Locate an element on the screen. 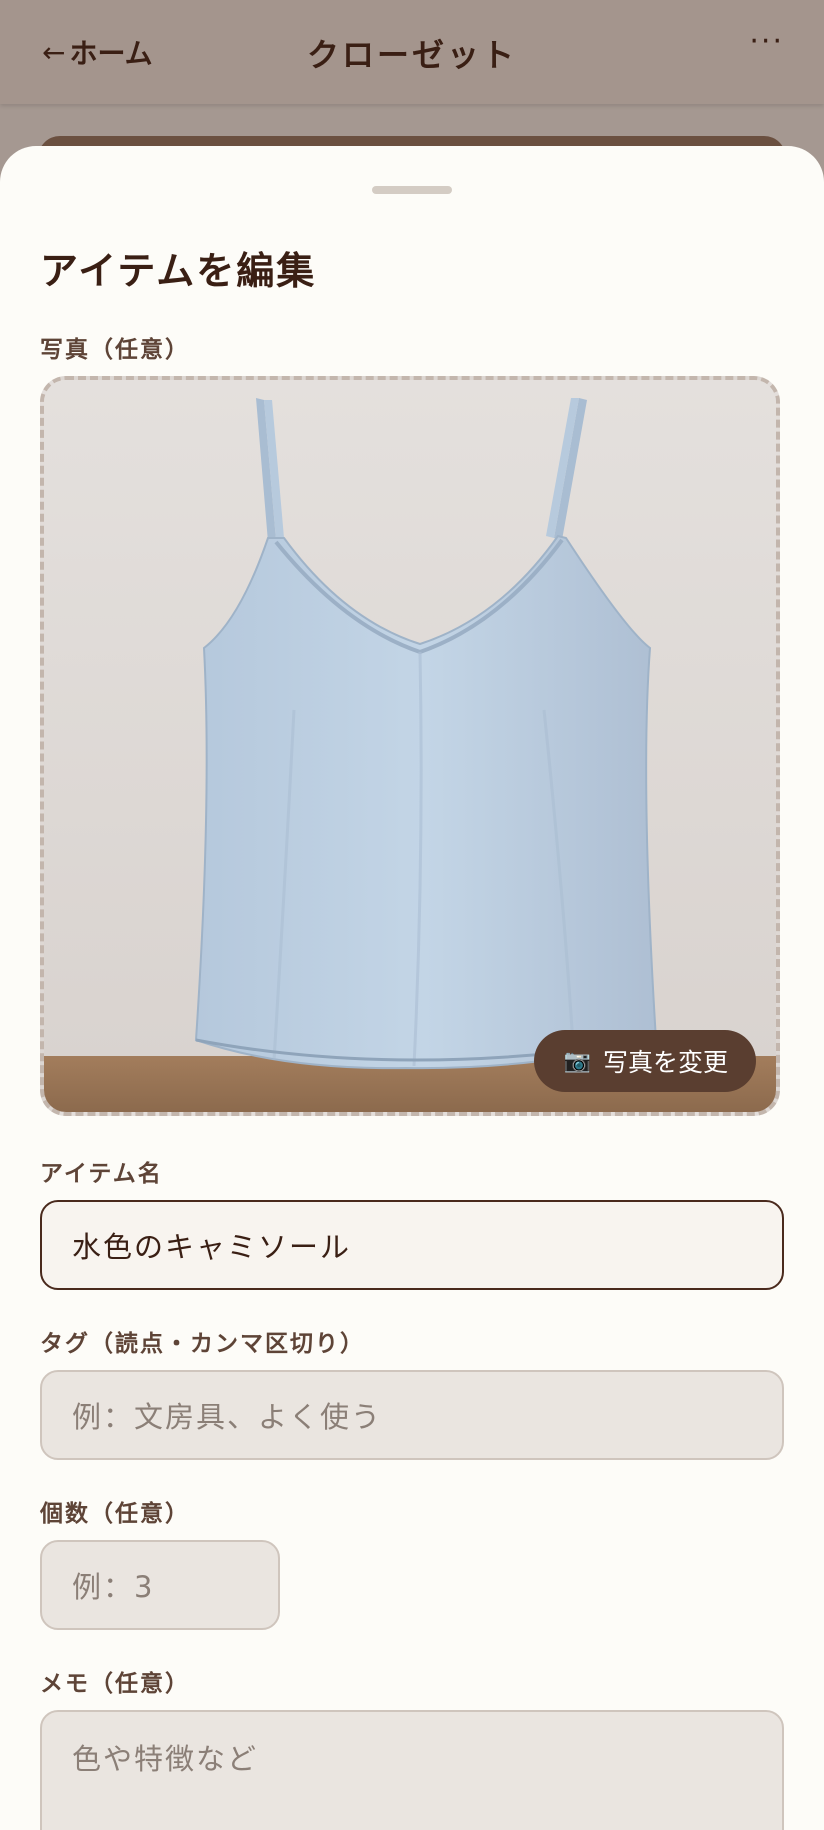 This screenshot has width=824, height=1830. change-photo-button: 📷 写真を変更 is located at coordinates (644, 1061).